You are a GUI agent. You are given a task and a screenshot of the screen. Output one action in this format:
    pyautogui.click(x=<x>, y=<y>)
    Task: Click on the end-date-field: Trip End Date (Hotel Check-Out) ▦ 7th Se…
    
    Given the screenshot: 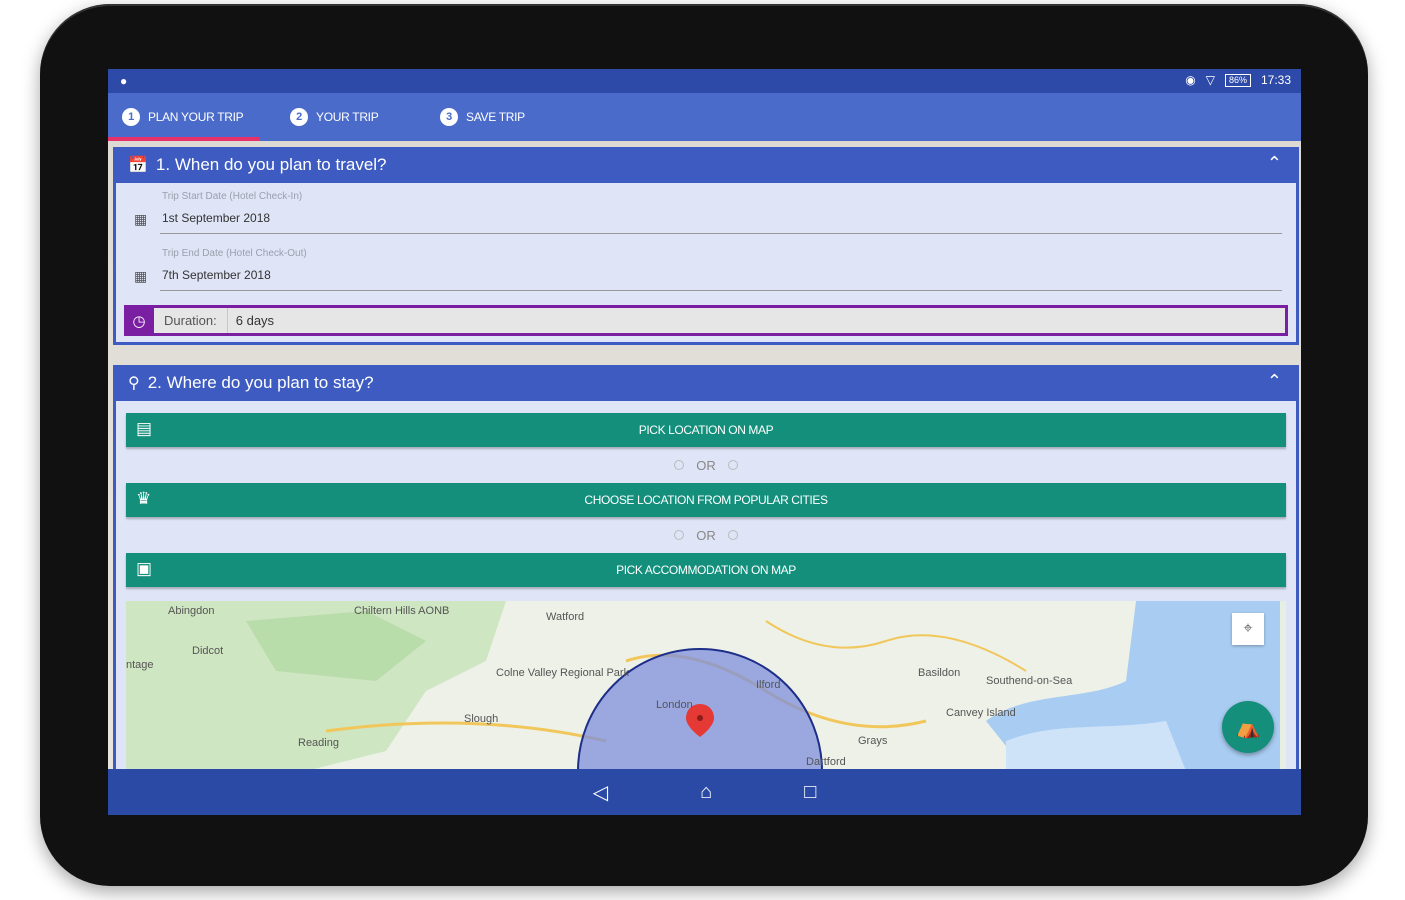 What is the action you would take?
    pyautogui.click(x=706, y=268)
    